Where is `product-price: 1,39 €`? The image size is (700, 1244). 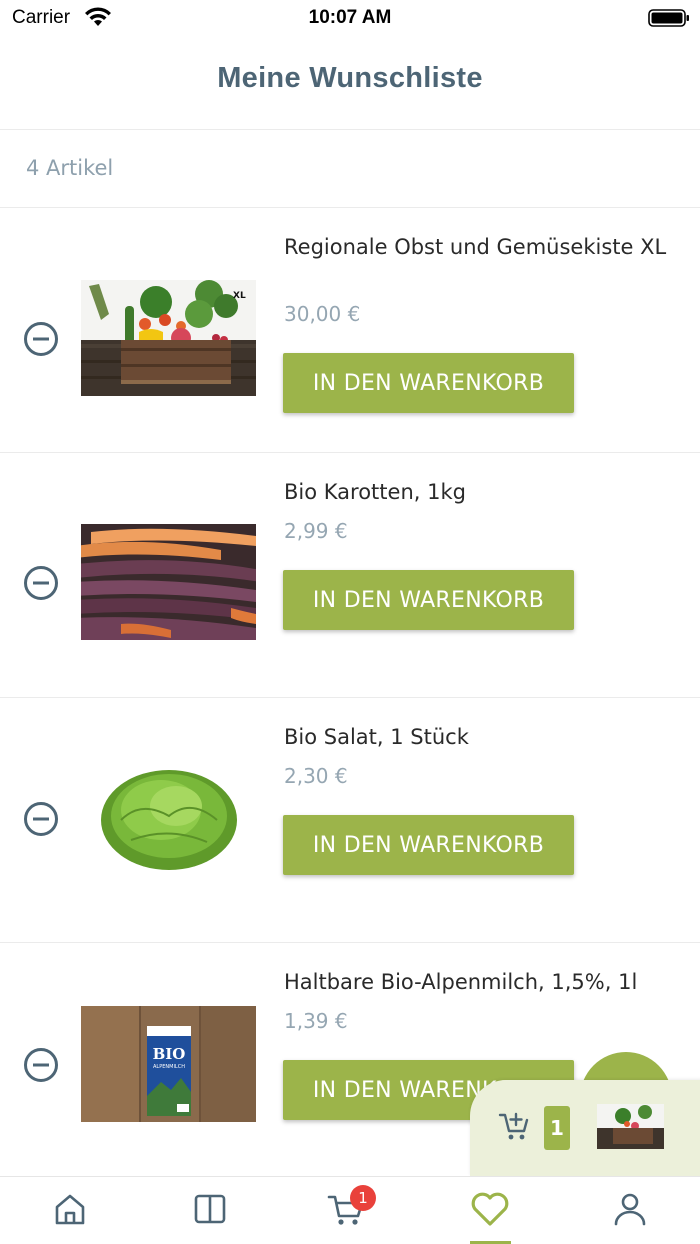
product-price: 1,39 € is located at coordinates (316, 1021).